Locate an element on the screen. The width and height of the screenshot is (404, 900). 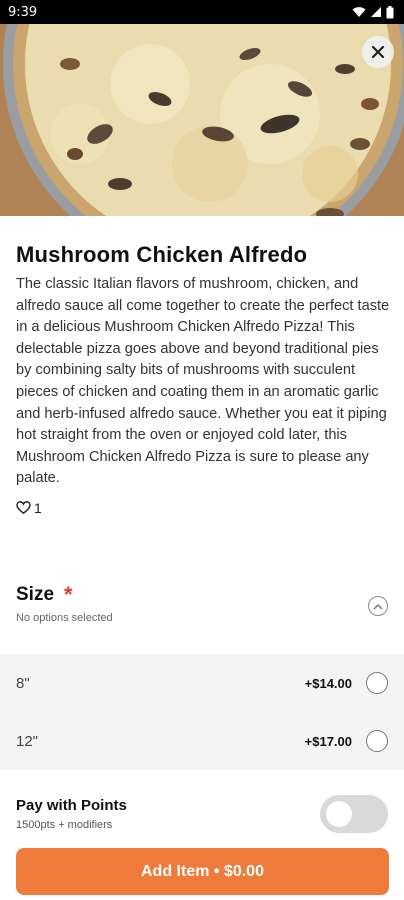
close-icon is located at coordinates (378, 52).